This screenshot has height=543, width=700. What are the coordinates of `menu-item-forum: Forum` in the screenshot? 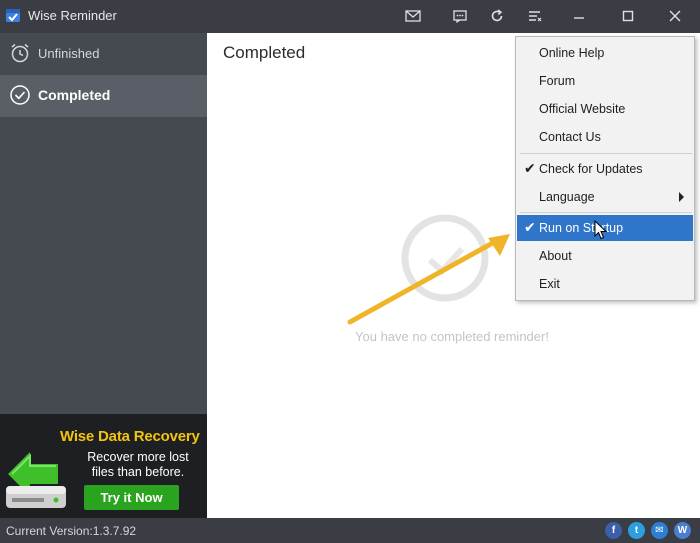 It's located at (605, 81).